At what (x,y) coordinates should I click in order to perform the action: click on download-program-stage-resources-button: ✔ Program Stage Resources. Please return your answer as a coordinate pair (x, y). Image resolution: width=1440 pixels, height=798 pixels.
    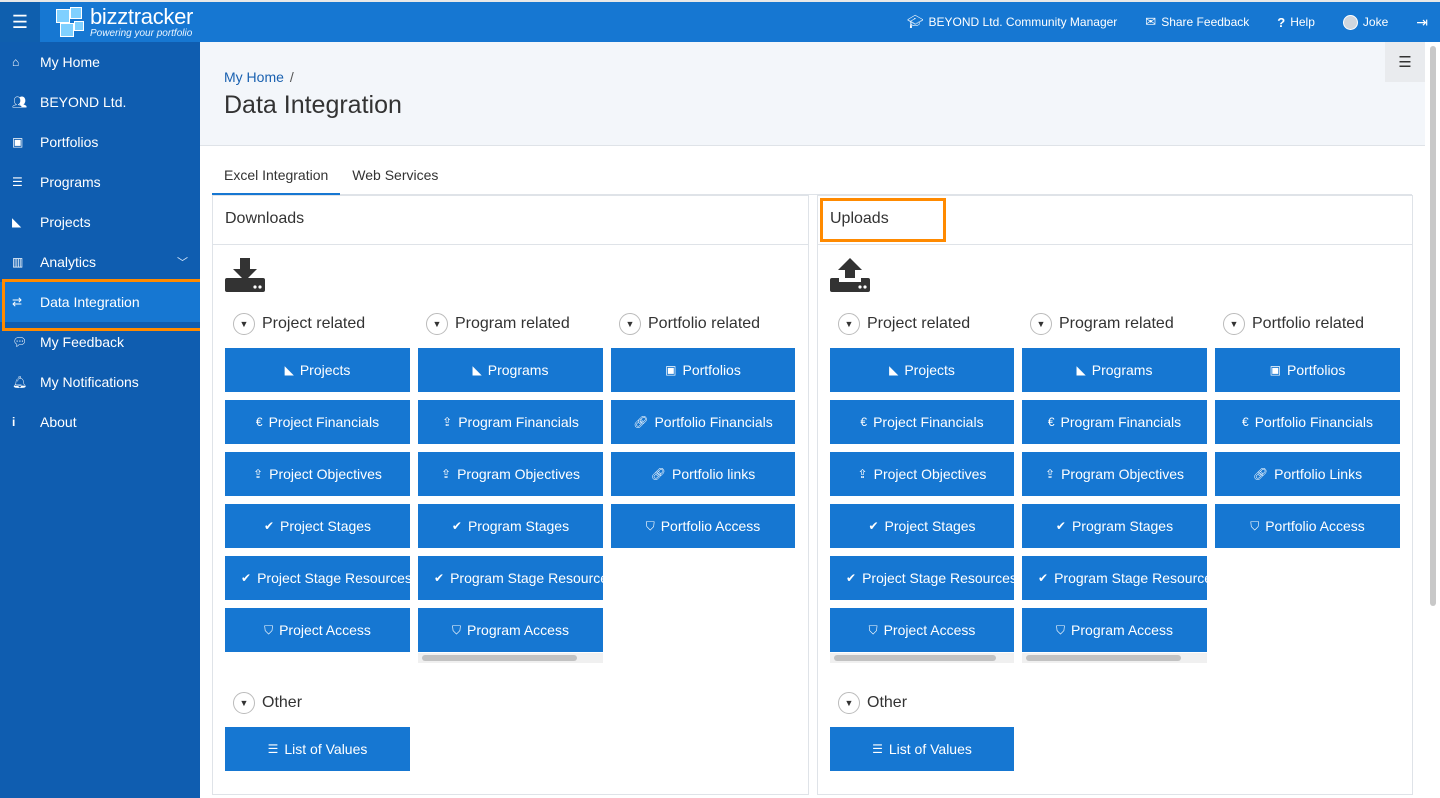
    Looking at the image, I should click on (510, 578).